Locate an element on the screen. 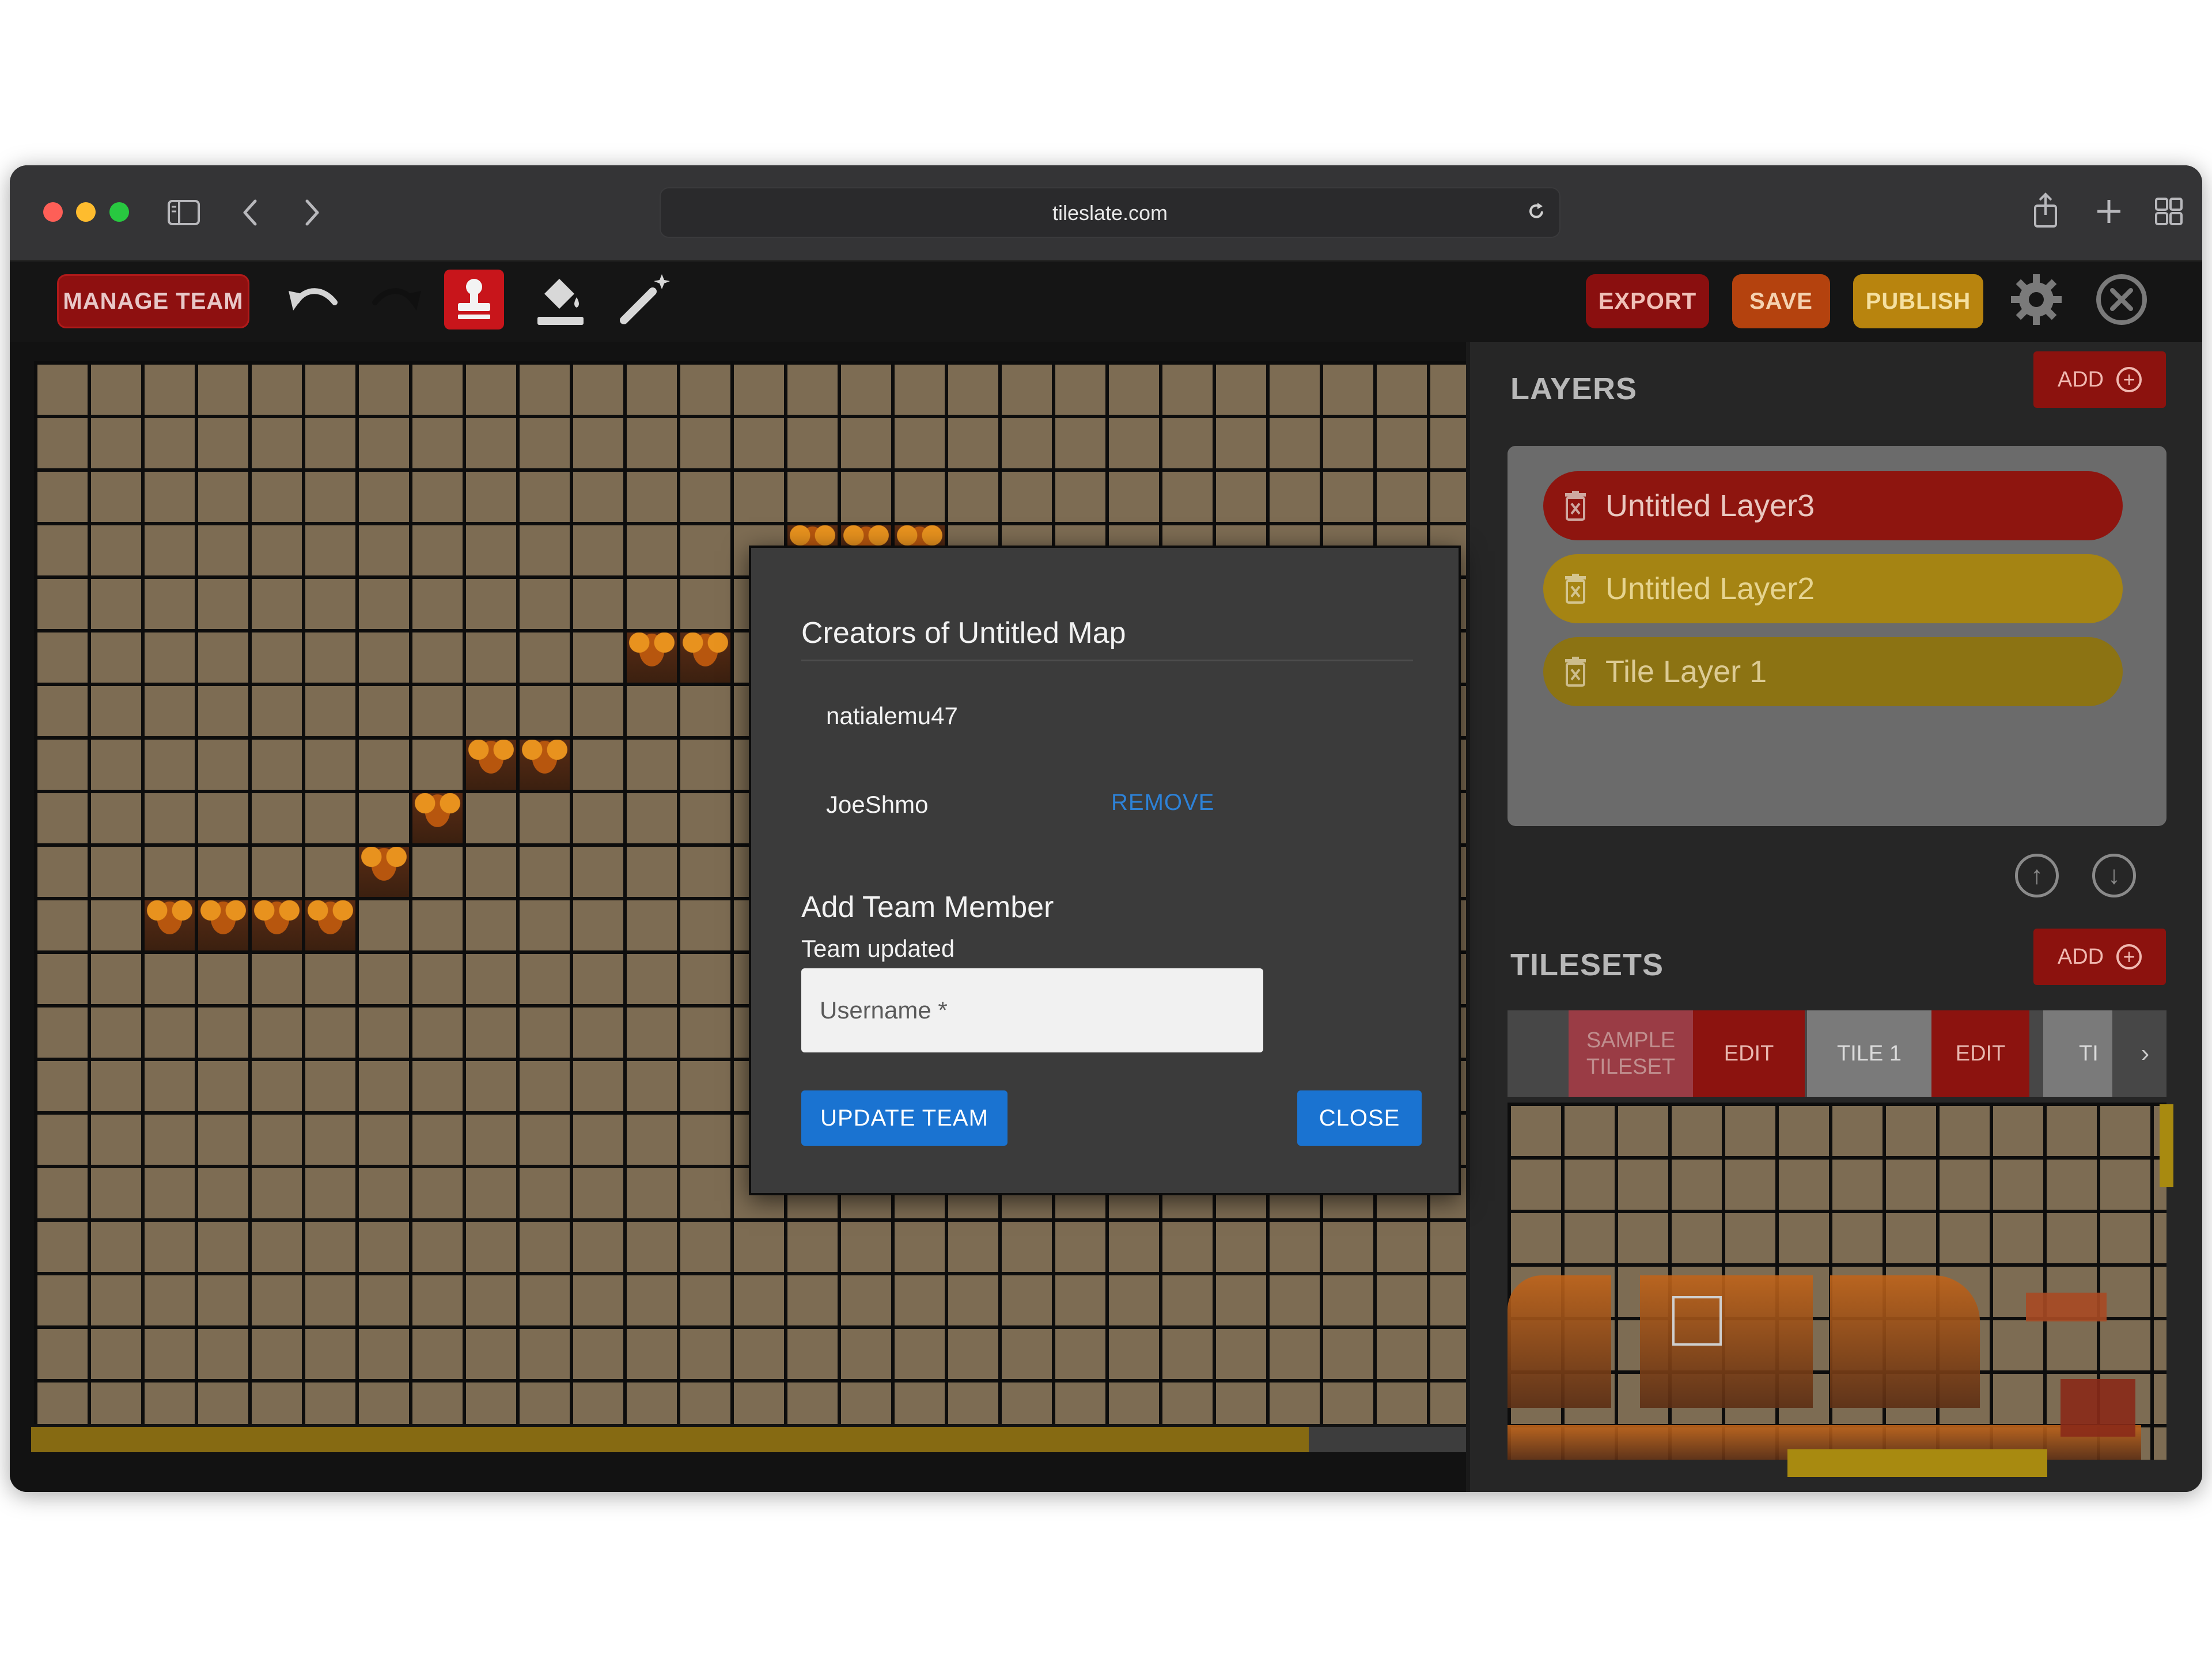 The height and width of the screenshot is (1659, 2212). add-tileset-button: ADD + is located at coordinates (2099, 957).